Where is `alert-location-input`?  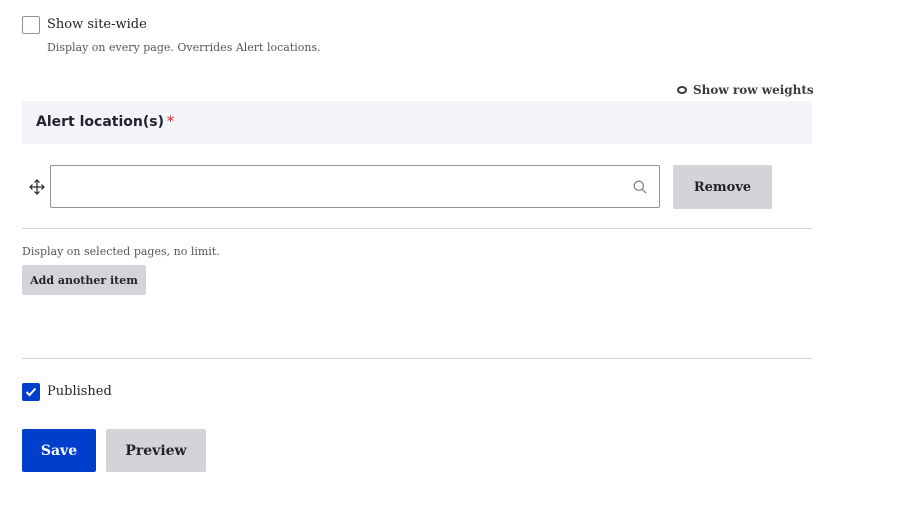 alert-location-input is located at coordinates (355, 186).